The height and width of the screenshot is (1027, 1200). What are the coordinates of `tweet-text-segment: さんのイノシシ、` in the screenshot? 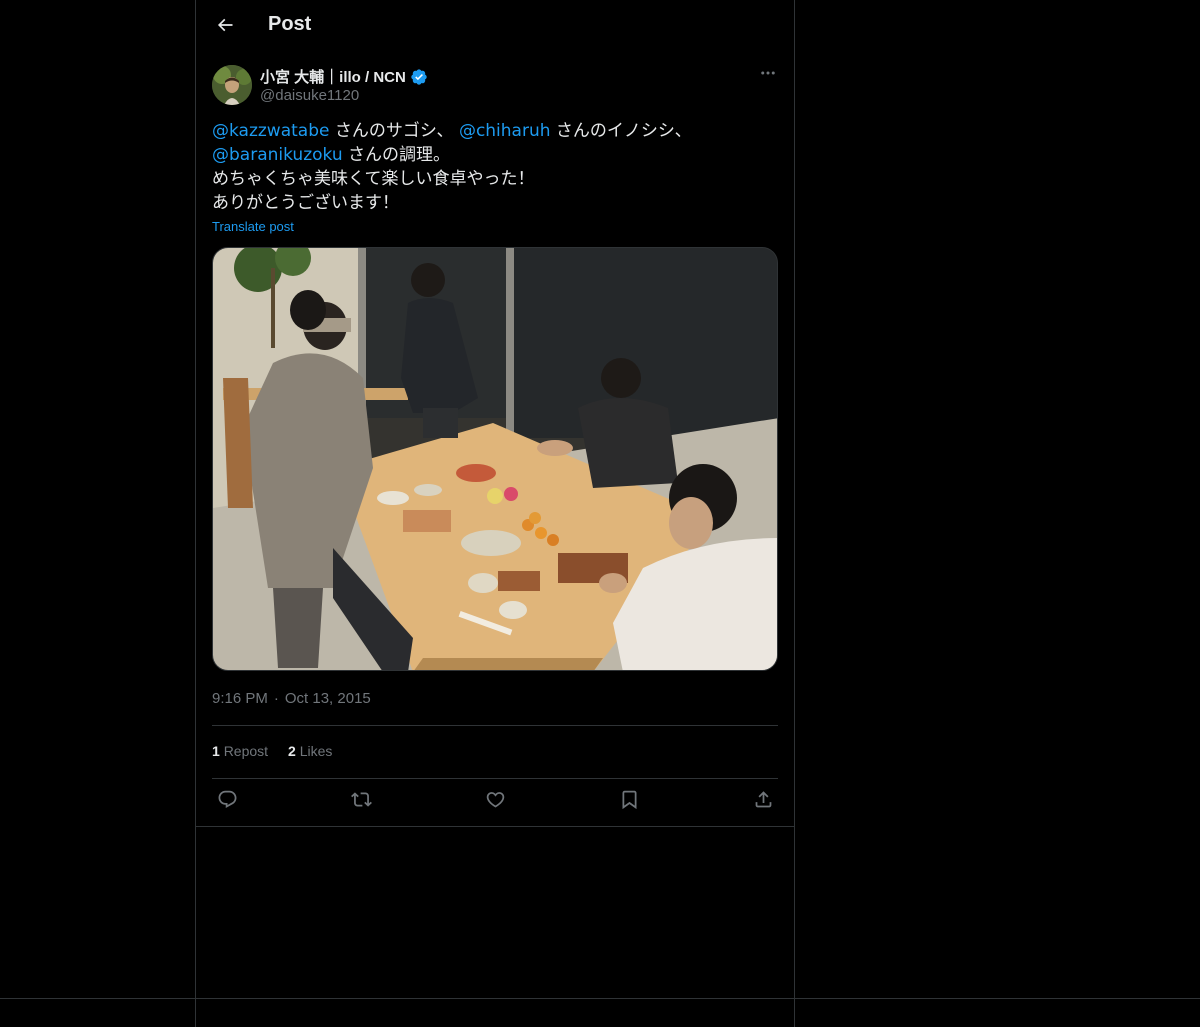 It's located at (621, 131).